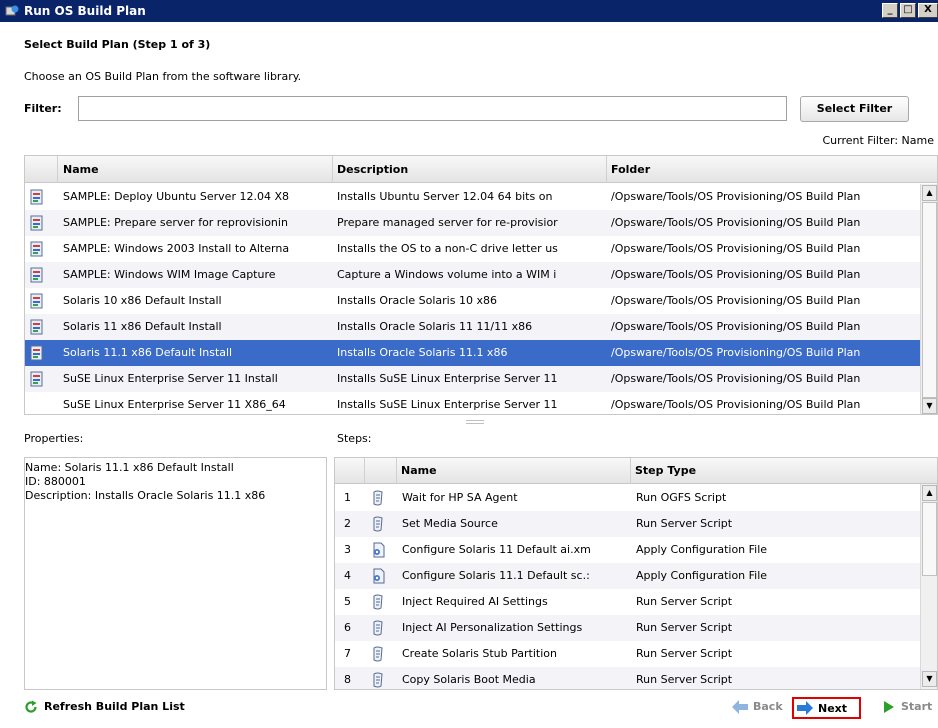 The height and width of the screenshot is (728, 938). What do you see at coordinates (55, 481) in the screenshot?
I see `property-id: ID: 880001` at bounding box center [55, 481].